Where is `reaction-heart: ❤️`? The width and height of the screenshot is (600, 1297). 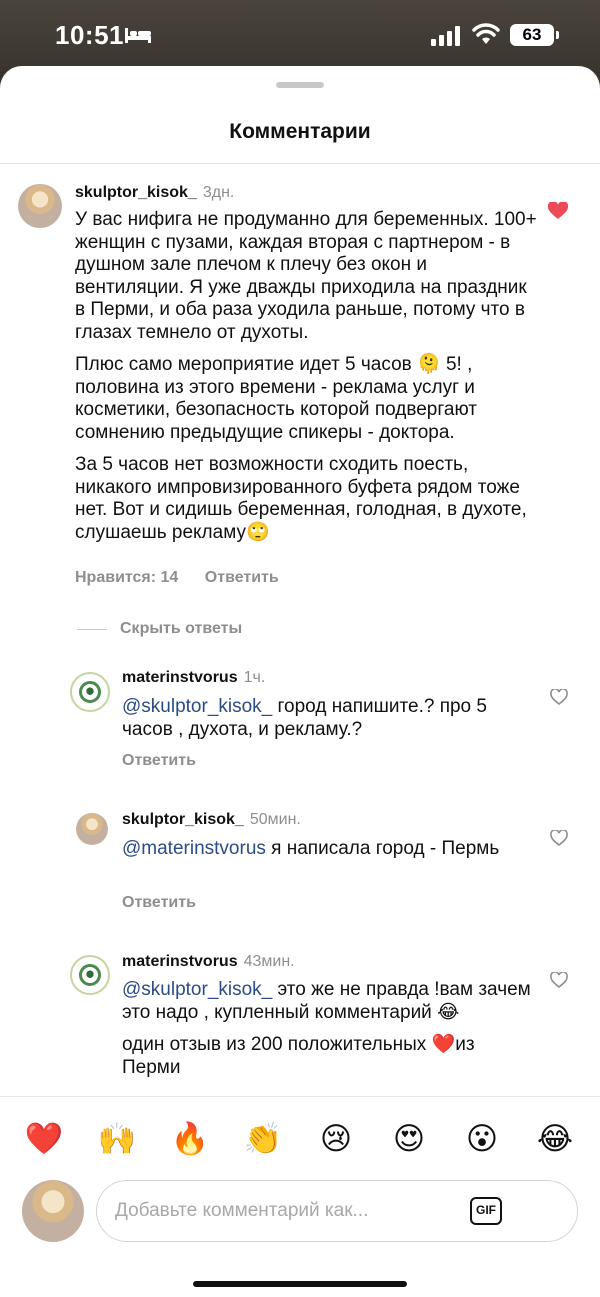
reaction-heart: ❤️ is located at coordinates (44, 1139).